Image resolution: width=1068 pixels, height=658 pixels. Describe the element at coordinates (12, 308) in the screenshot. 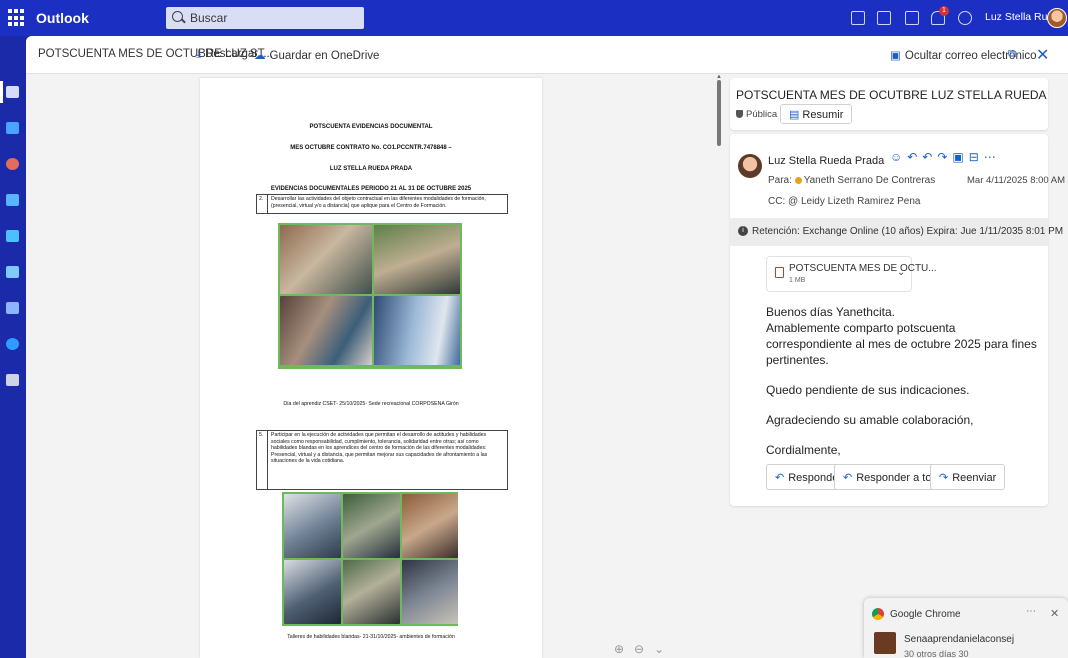

I see `org-icon` at that location.